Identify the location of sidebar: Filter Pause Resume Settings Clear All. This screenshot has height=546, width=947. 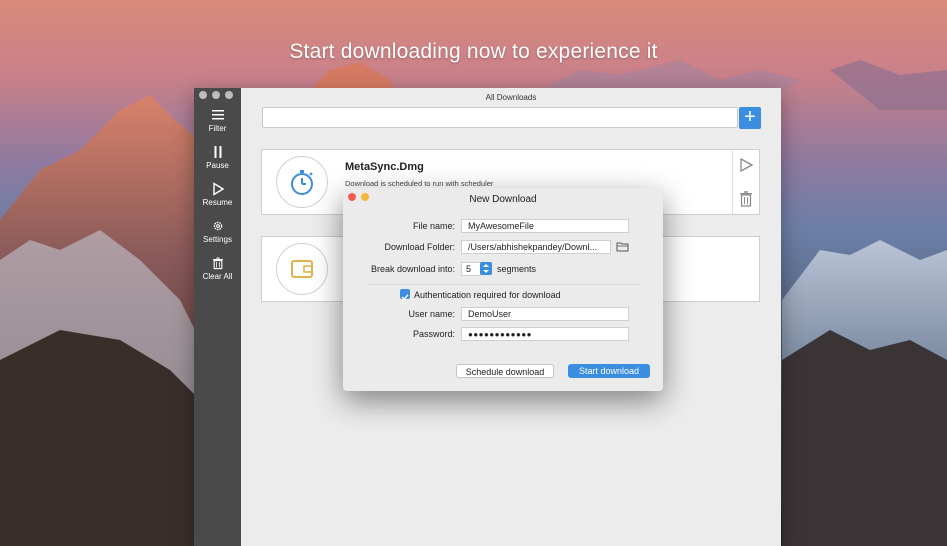
(217, 317).